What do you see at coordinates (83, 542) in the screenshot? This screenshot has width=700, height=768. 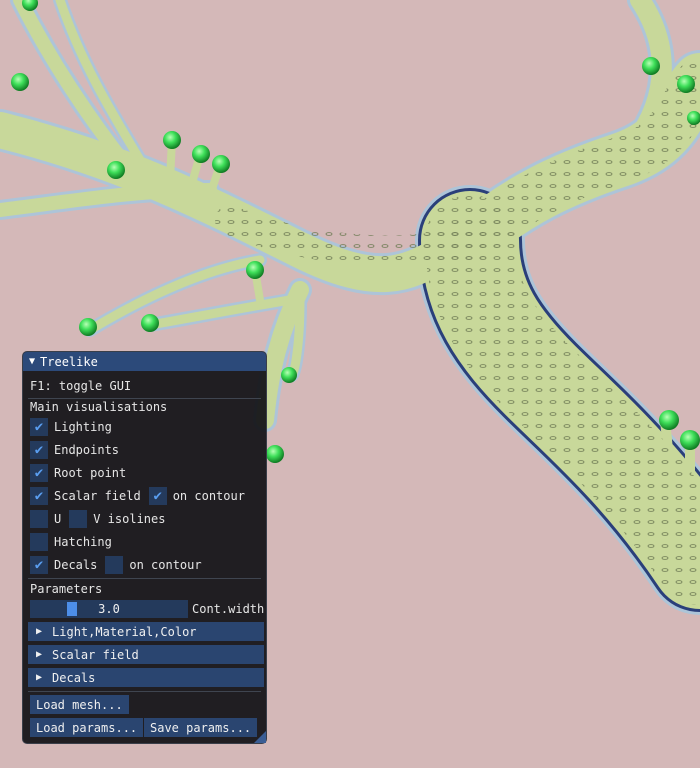 I see `hatching-label: Hatching` at bounding box center [83, 542].